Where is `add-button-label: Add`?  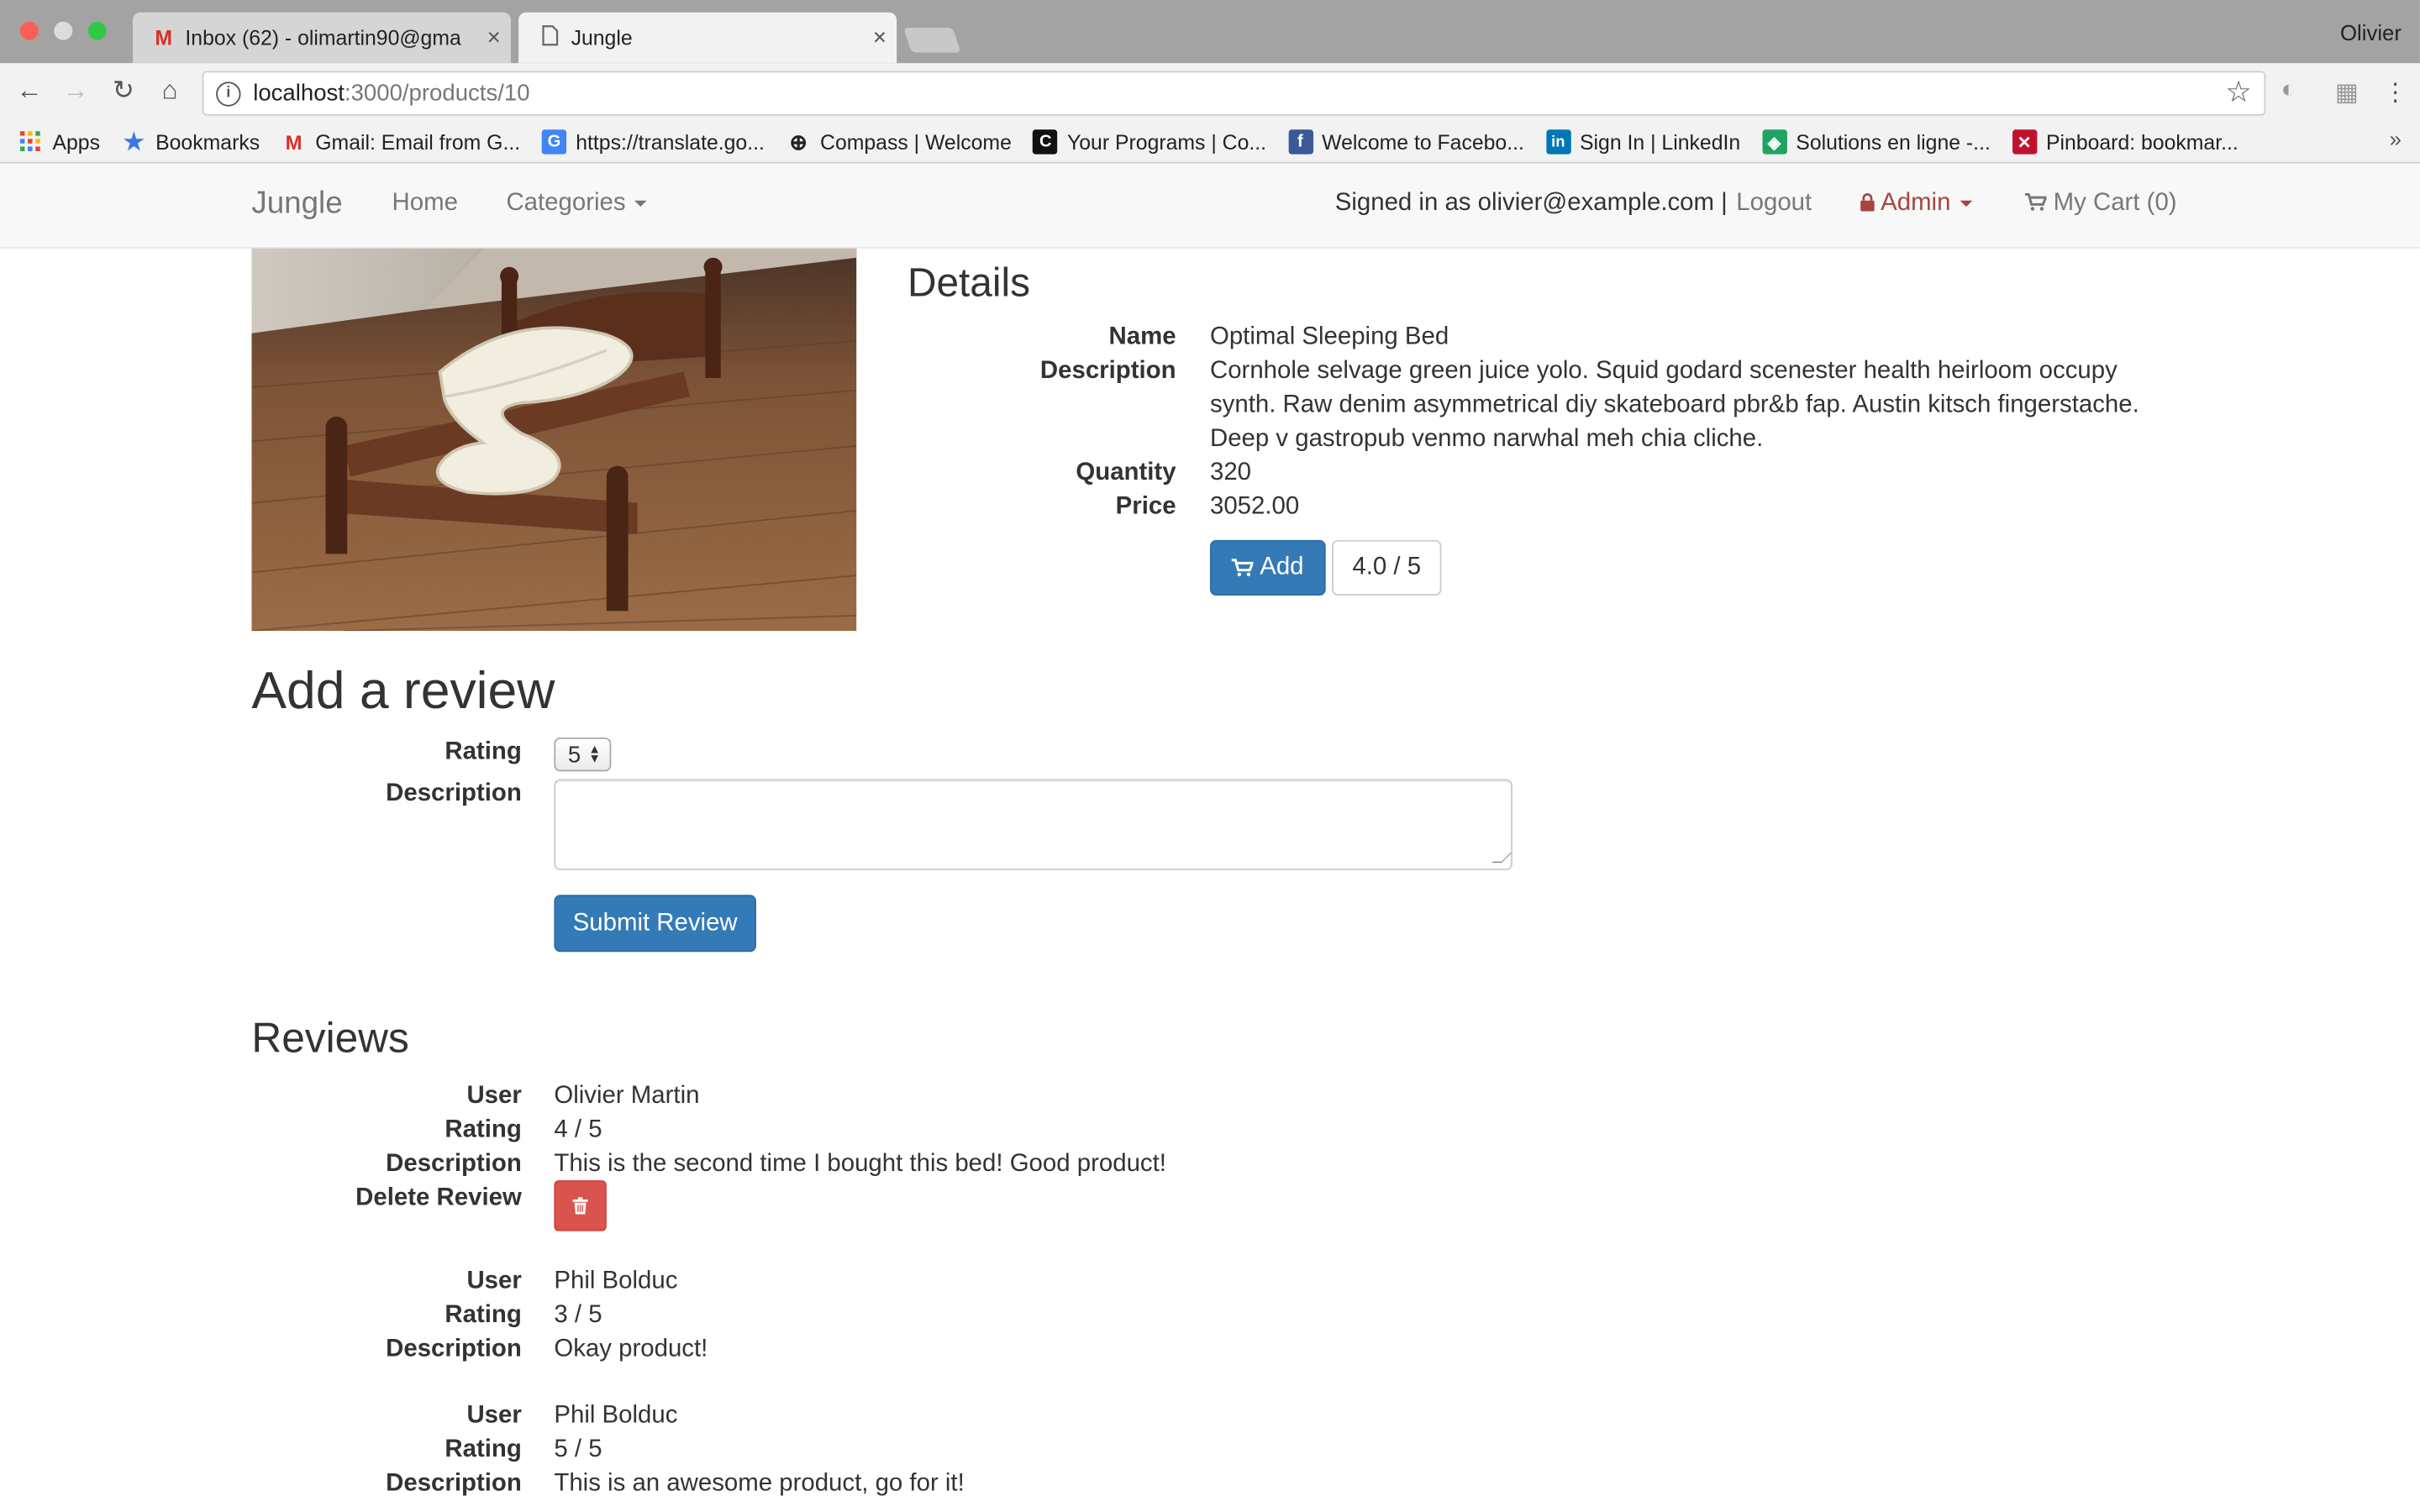 add-button-label: Add is located at coordinates (1282, 567).